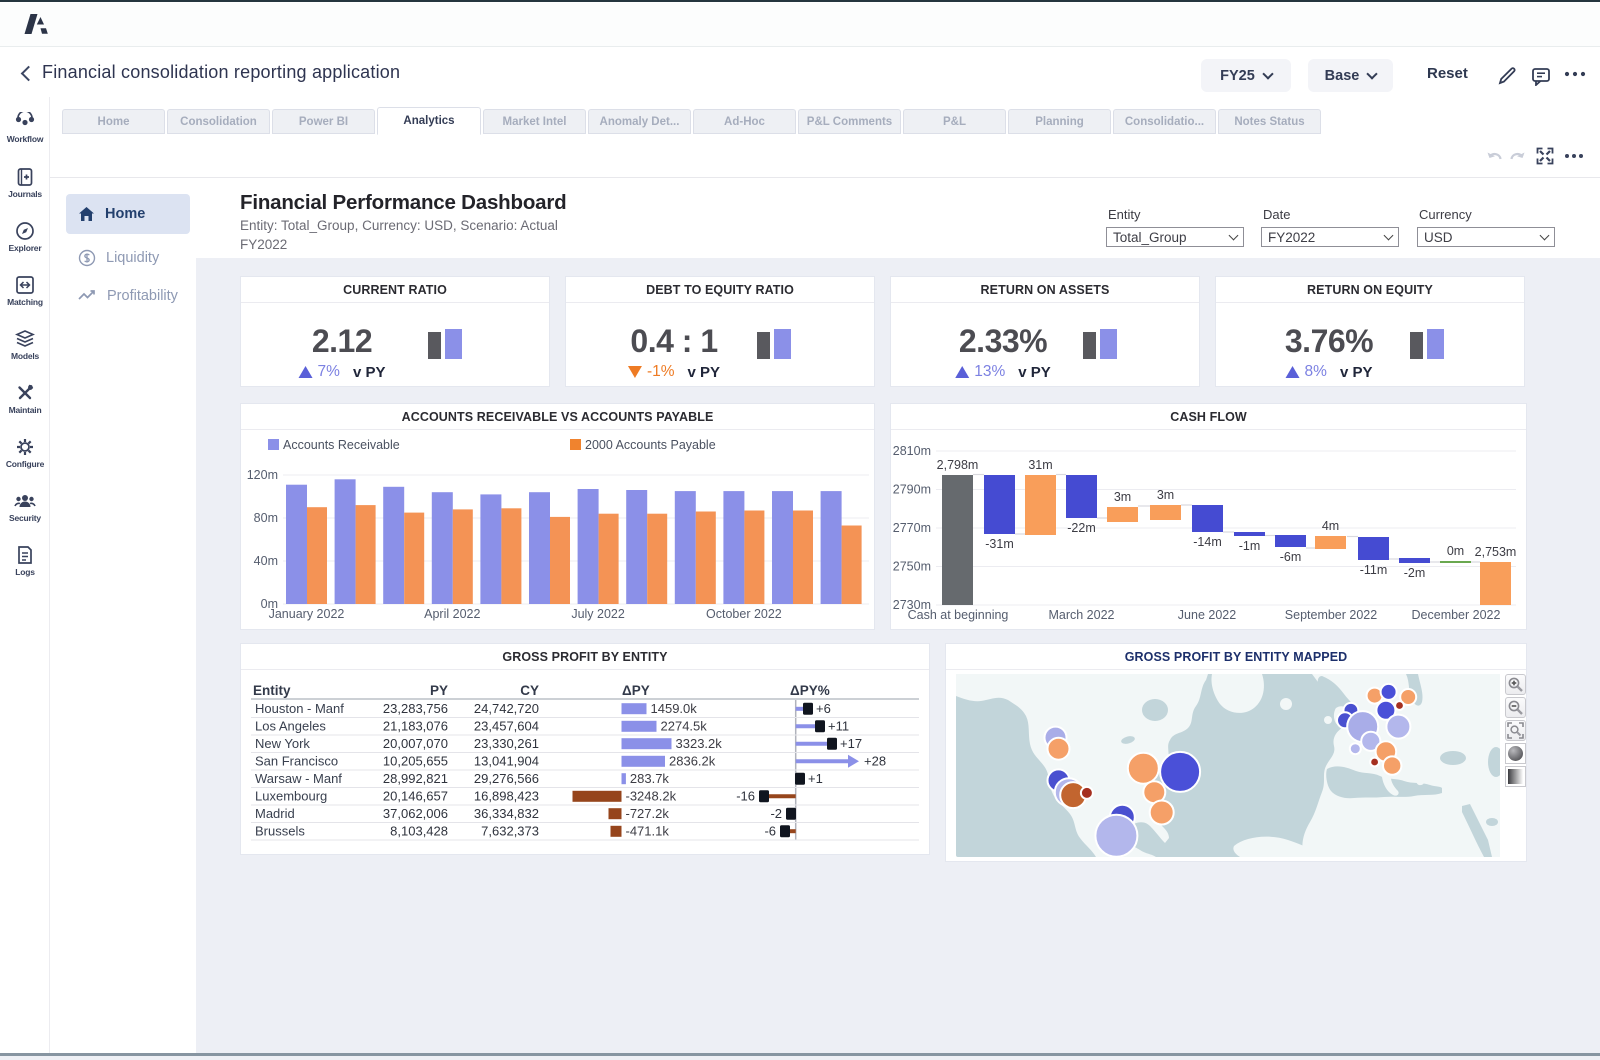  What do you see at coordinates (684, 725) in the screenshot?
I see `svg-text: 2274.5k` at bounding box center [684, 725].